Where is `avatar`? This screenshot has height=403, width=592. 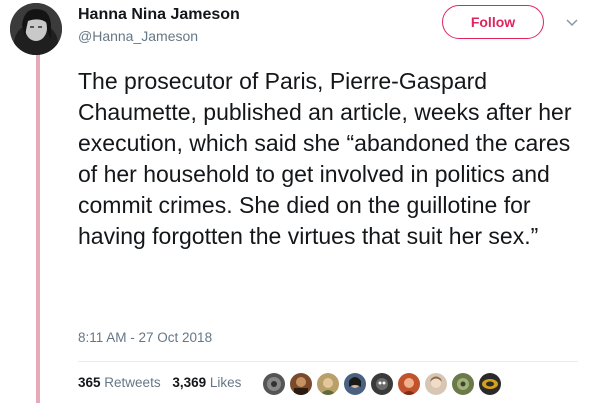 avatar is located at coordinates (36, 29).